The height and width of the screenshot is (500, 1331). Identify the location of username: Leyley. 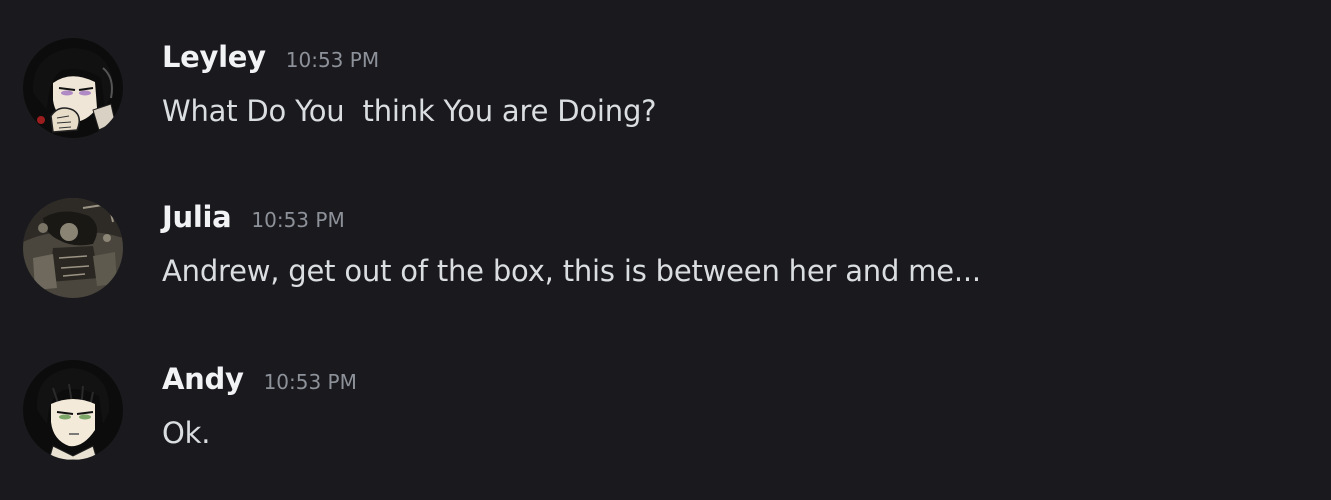
(214, 57).